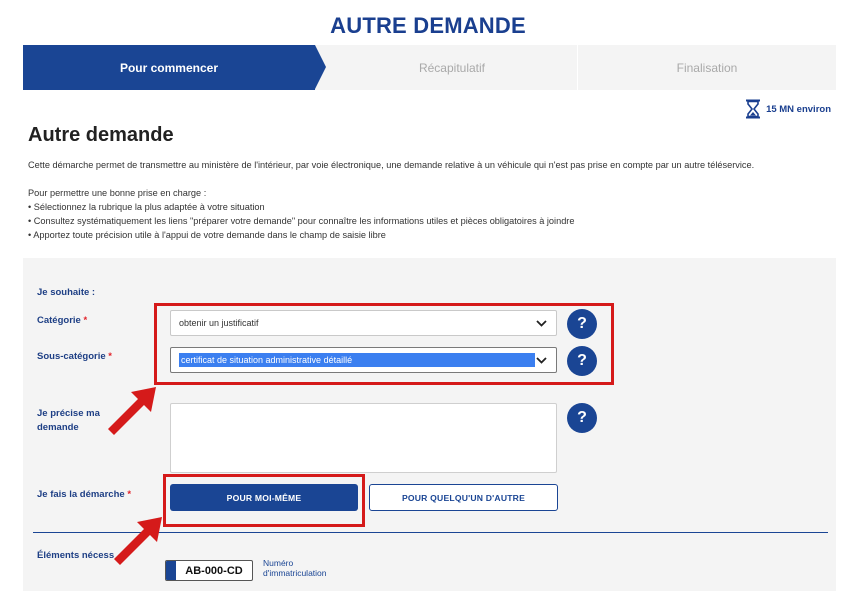 The image size is (856, 591). What do you see at coordinates (59, 320) in the screenshot?
I see `category-label-text: Catégorie` at bounding box center [59, 320].